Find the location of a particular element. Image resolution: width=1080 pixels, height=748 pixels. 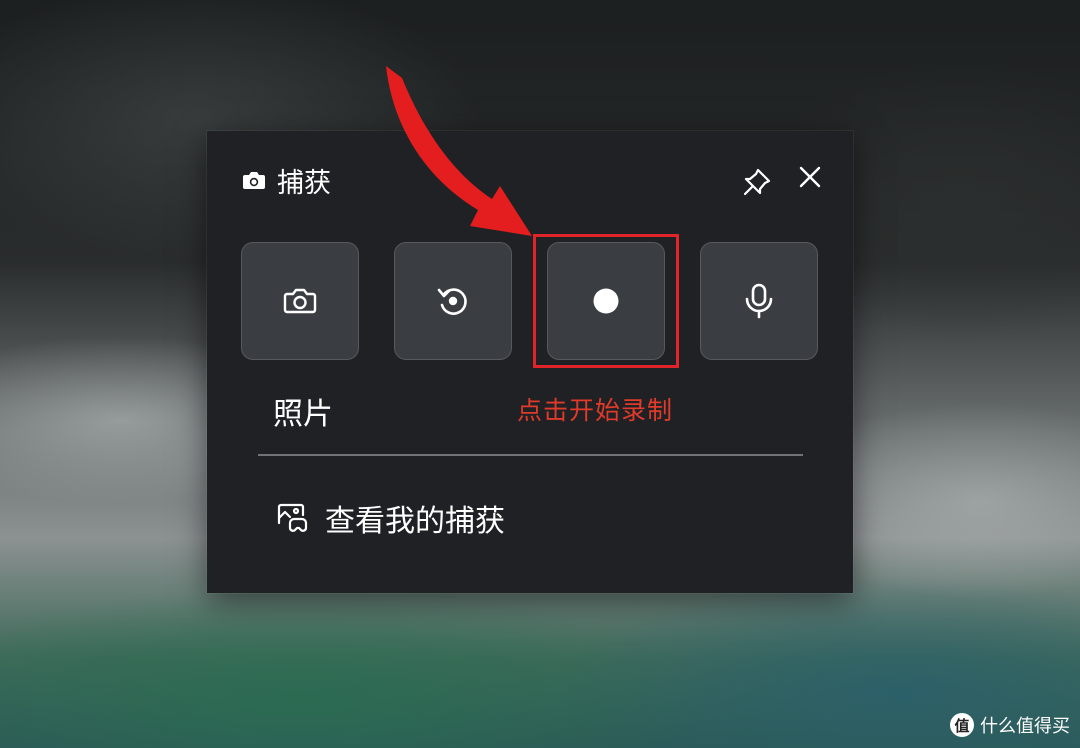

close-icon is located at coordinates (810, 177).